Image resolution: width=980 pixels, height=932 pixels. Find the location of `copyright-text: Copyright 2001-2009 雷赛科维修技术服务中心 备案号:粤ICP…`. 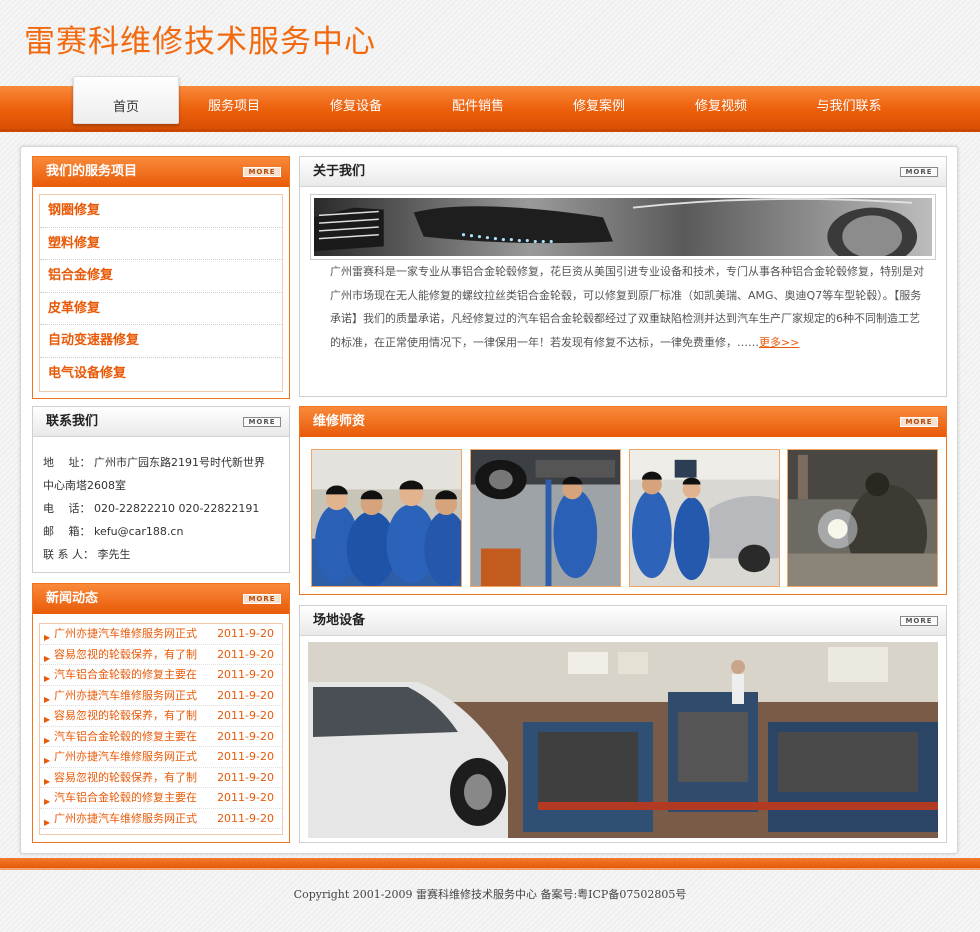

copyright-text: Copyright 2001-2009 雷赛科维修技术服务中心 备案号:粤ICP… is located at coordinates (490, 894).